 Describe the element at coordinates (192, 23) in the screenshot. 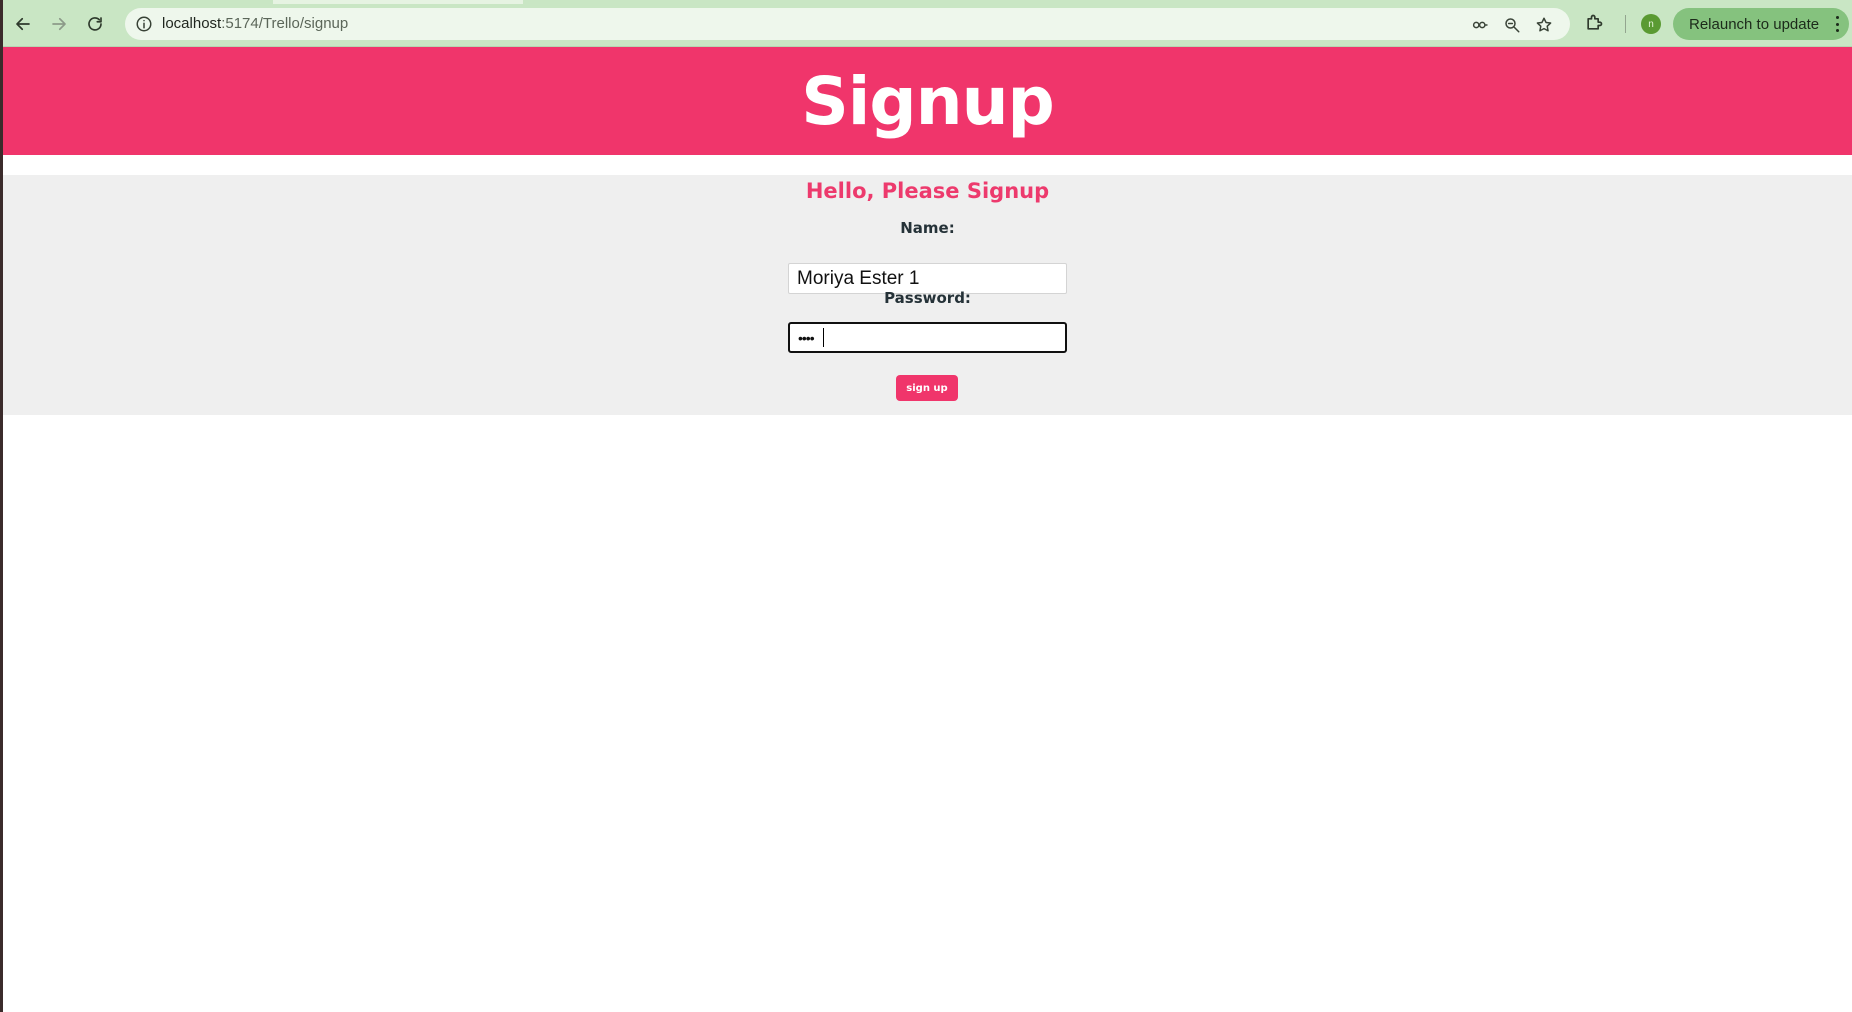

I see `url-host: localhost` at that location.